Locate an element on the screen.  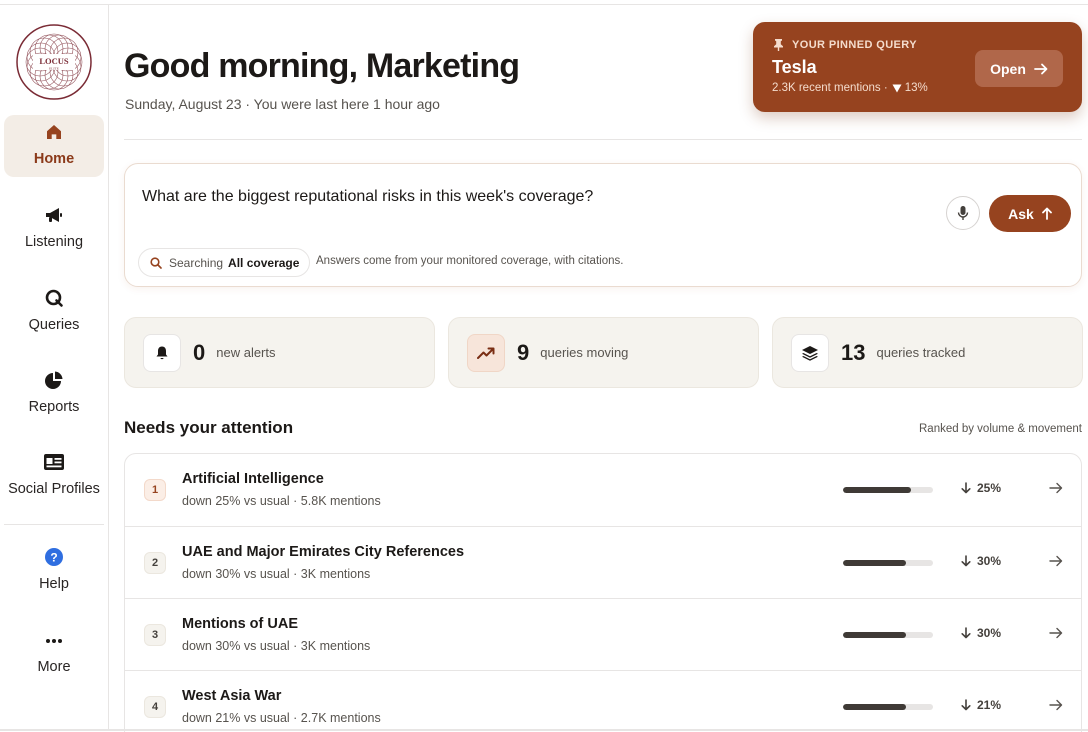
scope-value: All coverage is located at coordinates (264, 262).